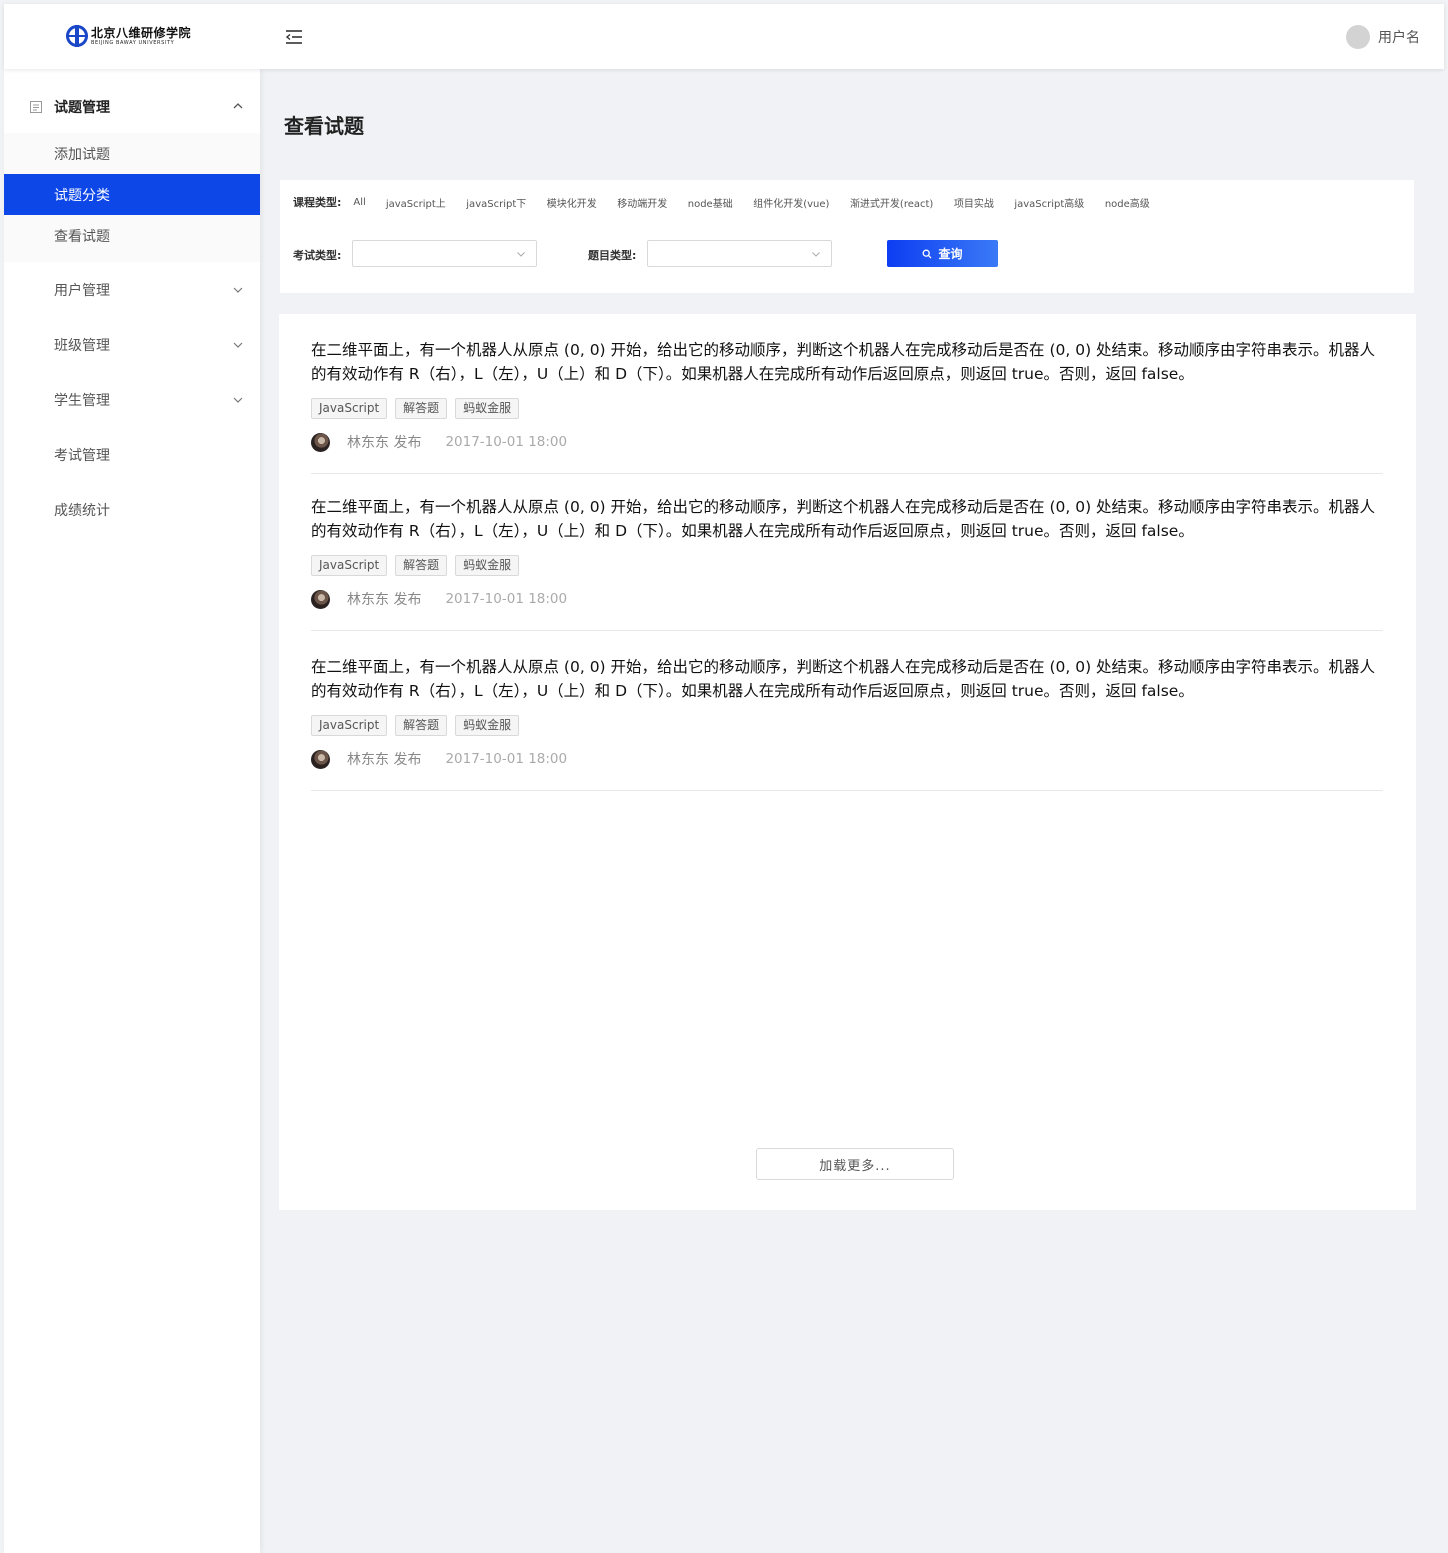  What do you see at coordinates (141, 32) in the screenshot?
I see `logo-cn-text: 北京八维研修学院` at bounding box center [141, 32].